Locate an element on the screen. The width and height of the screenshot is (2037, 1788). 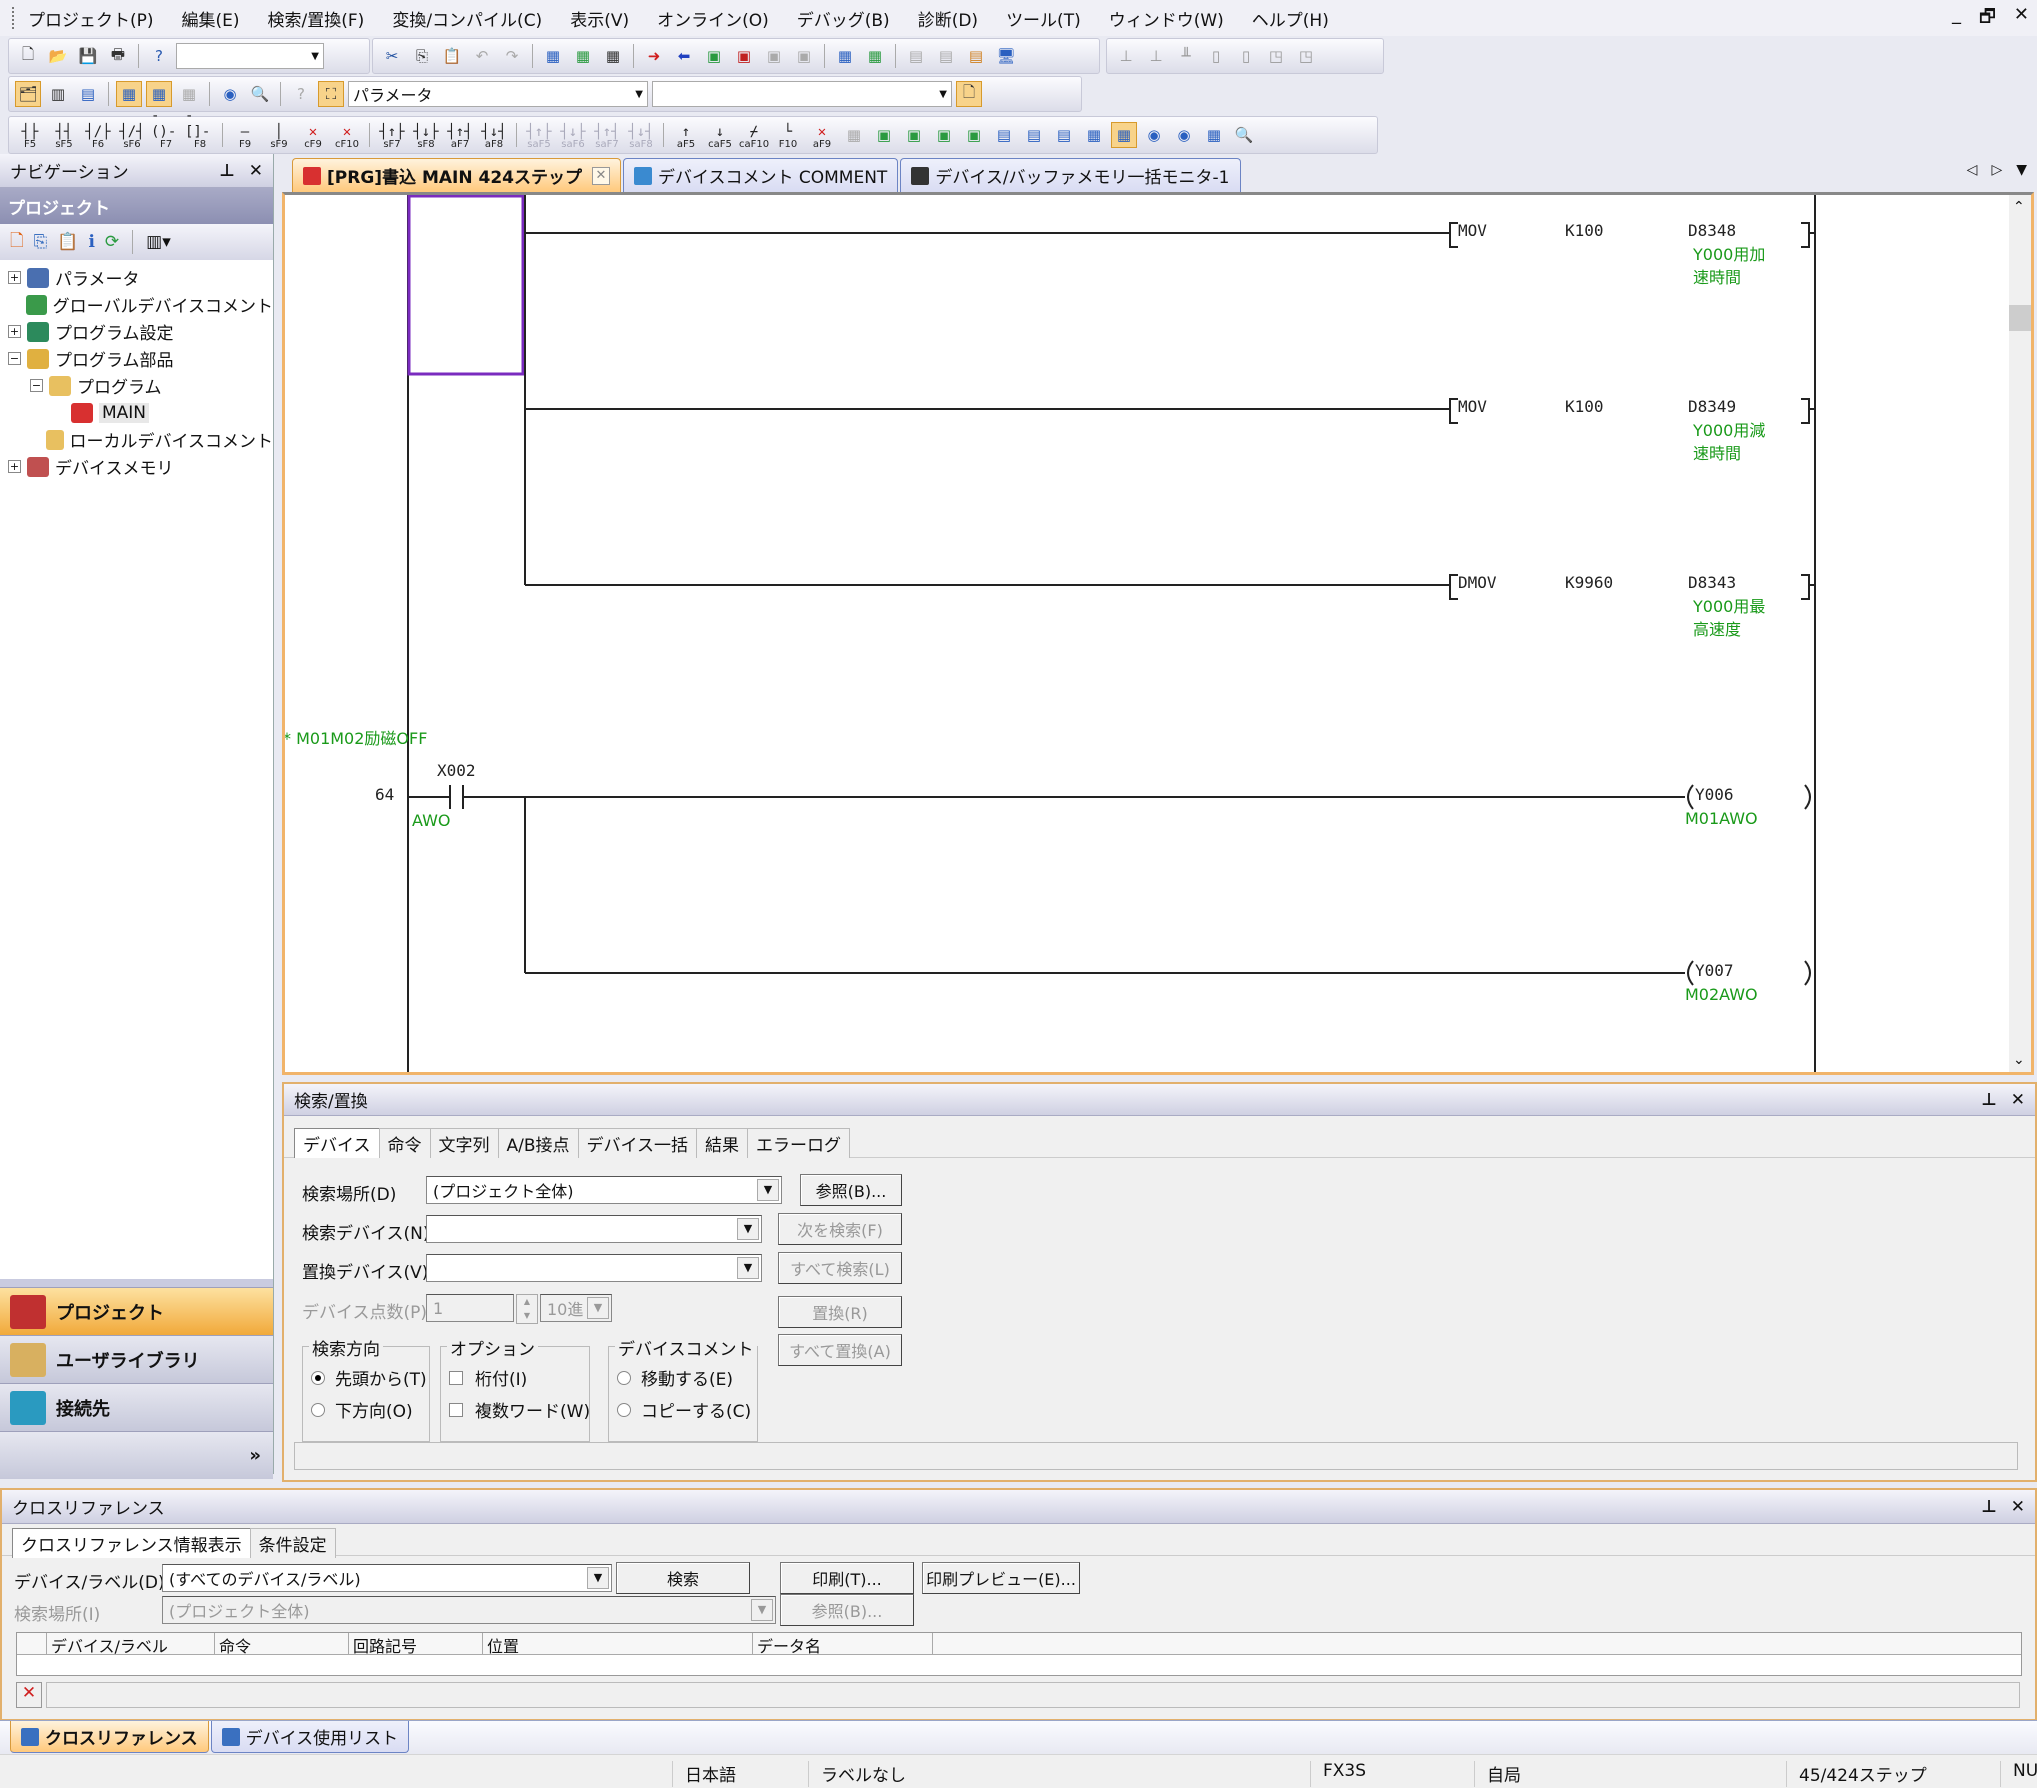
ladder-symbol-af9-button: ✕ aF9 is located at coordinates (822, 135).